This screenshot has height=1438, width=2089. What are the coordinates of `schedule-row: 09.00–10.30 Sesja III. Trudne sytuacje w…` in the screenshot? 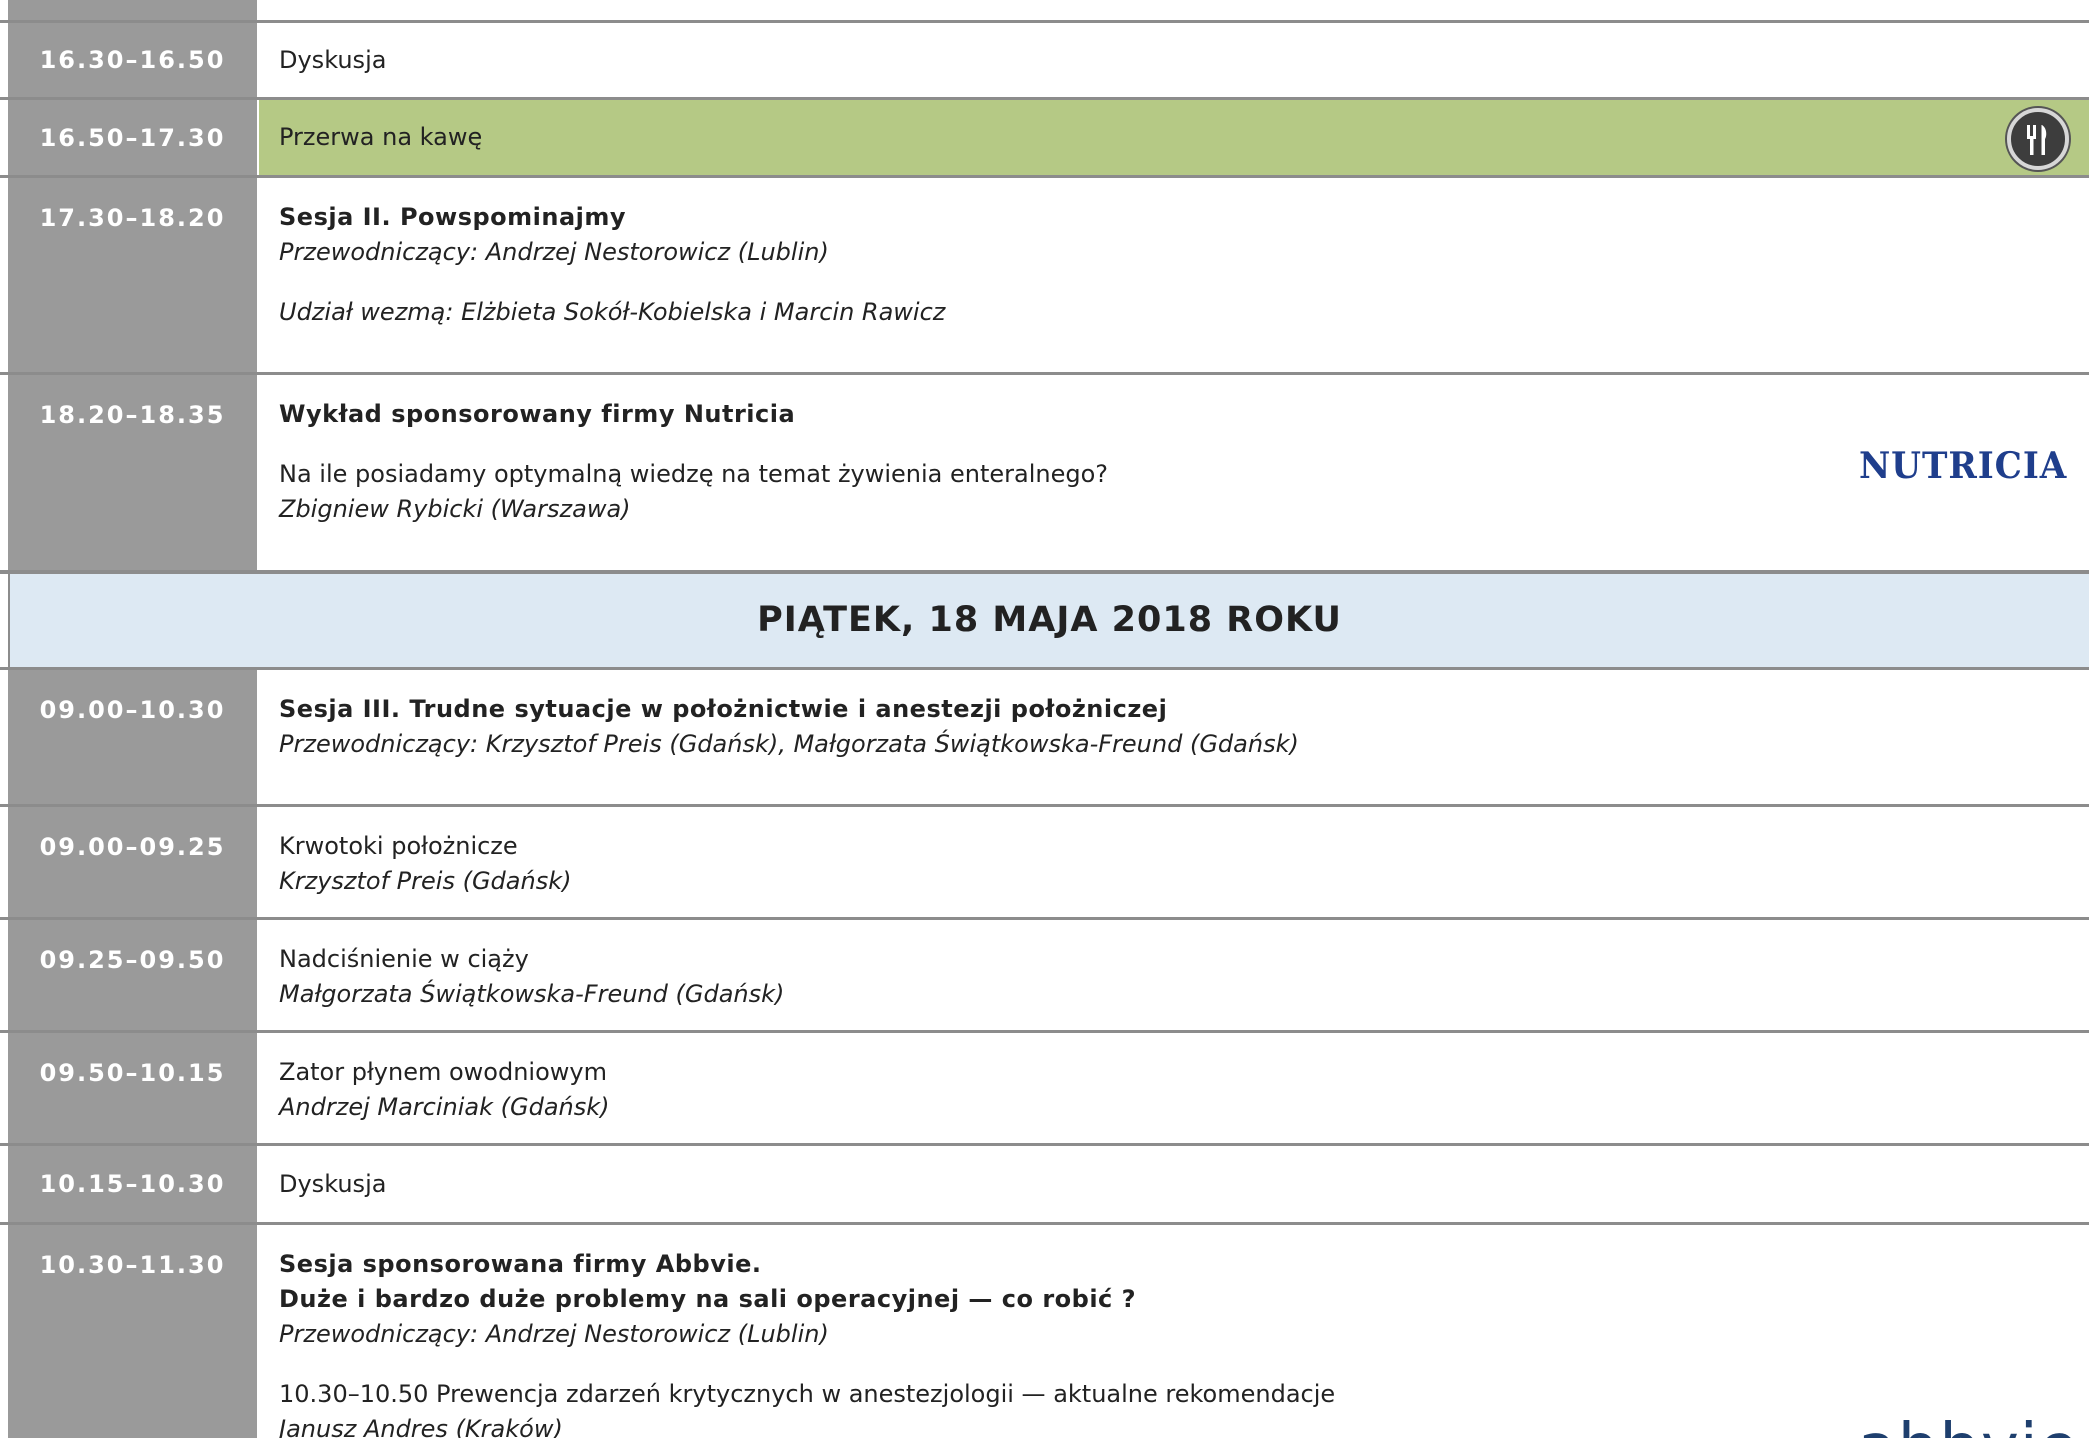 It's located at (1044, 737).